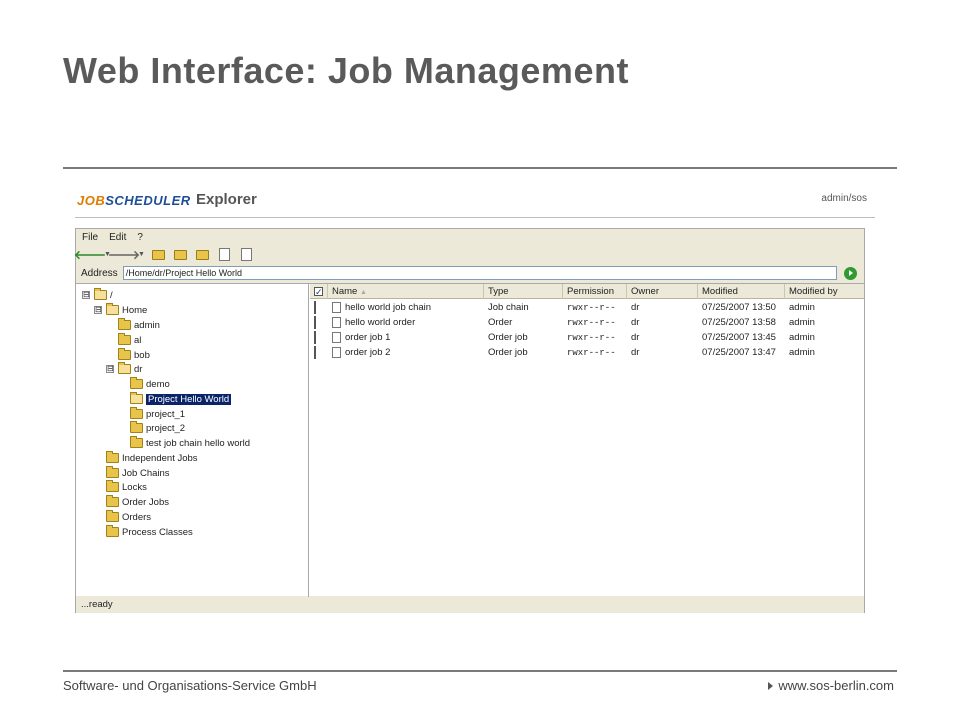 The height and width of the screenshot is (720, 960). I want to click on logo-job-text: JOB, so click(91, 200).